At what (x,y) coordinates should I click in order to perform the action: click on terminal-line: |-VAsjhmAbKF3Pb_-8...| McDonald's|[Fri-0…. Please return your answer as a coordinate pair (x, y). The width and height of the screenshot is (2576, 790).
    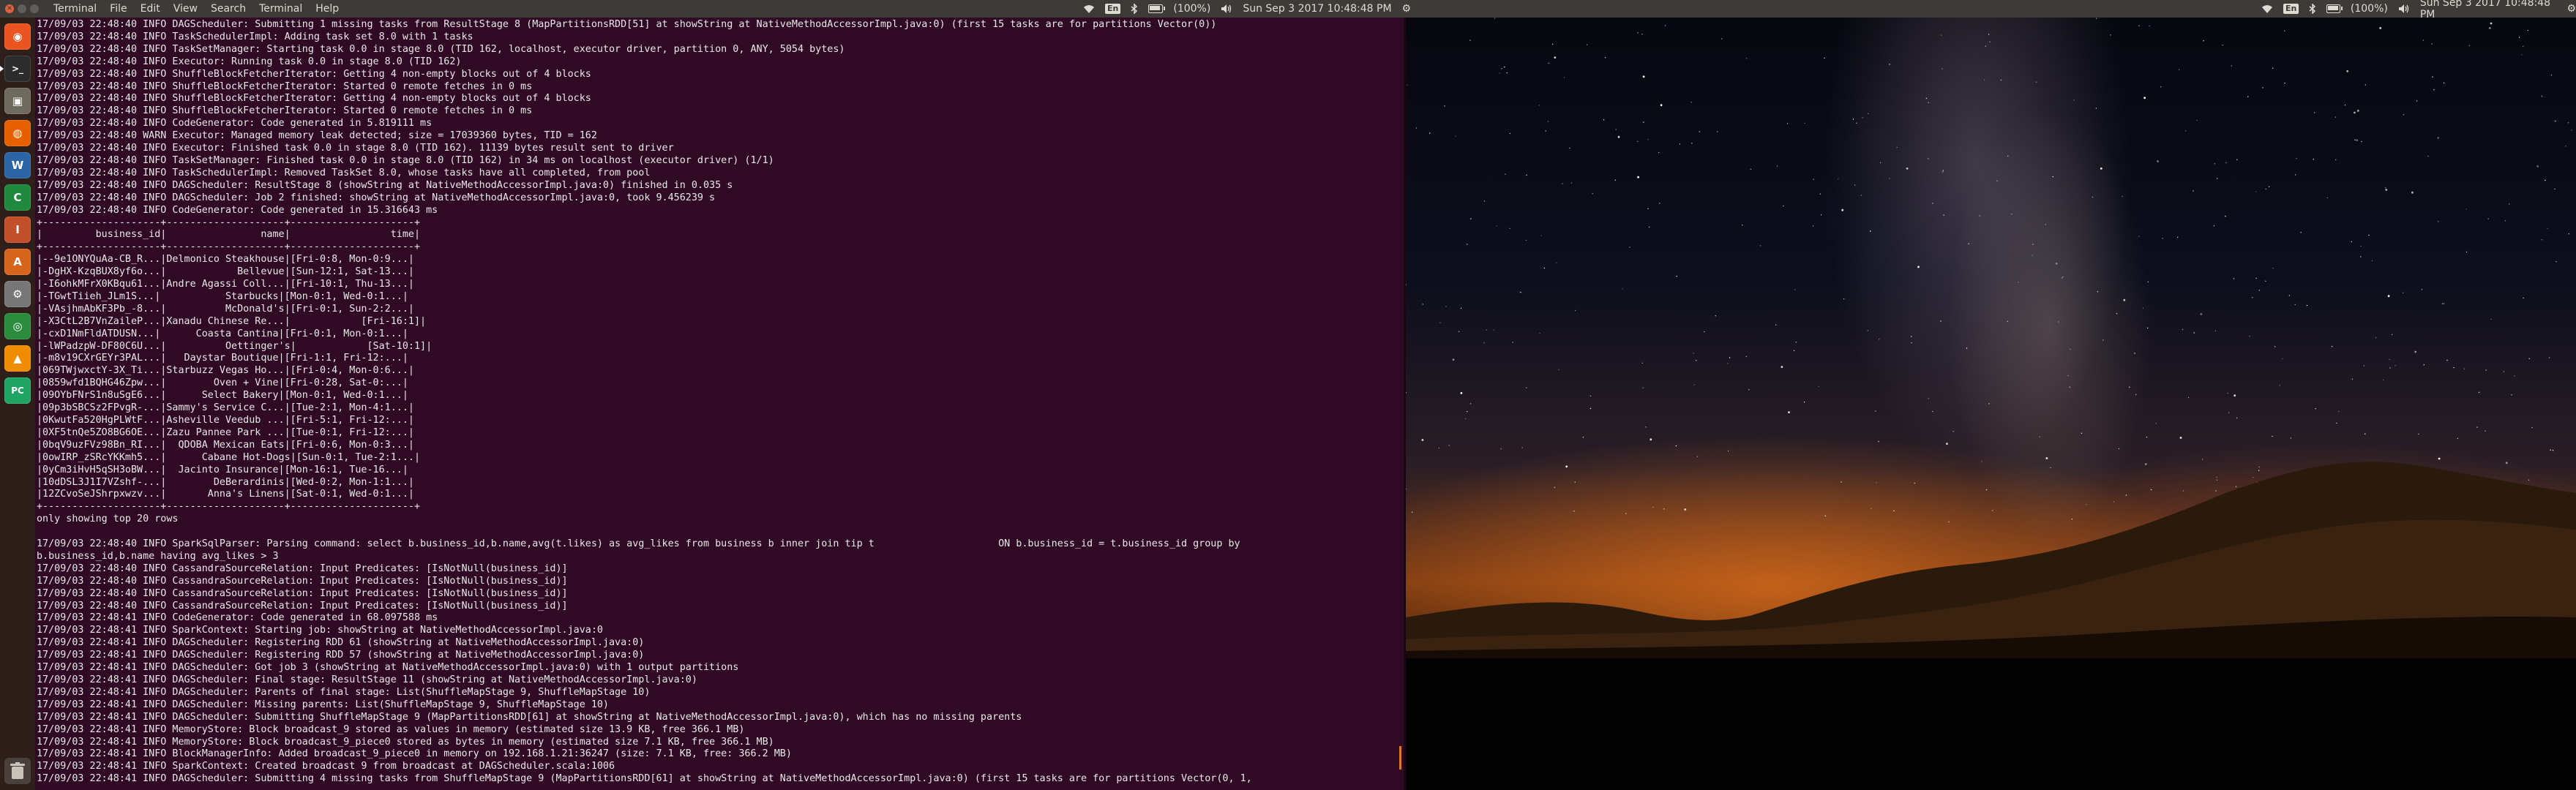
    Looking at the image, I should click on (225, 309).